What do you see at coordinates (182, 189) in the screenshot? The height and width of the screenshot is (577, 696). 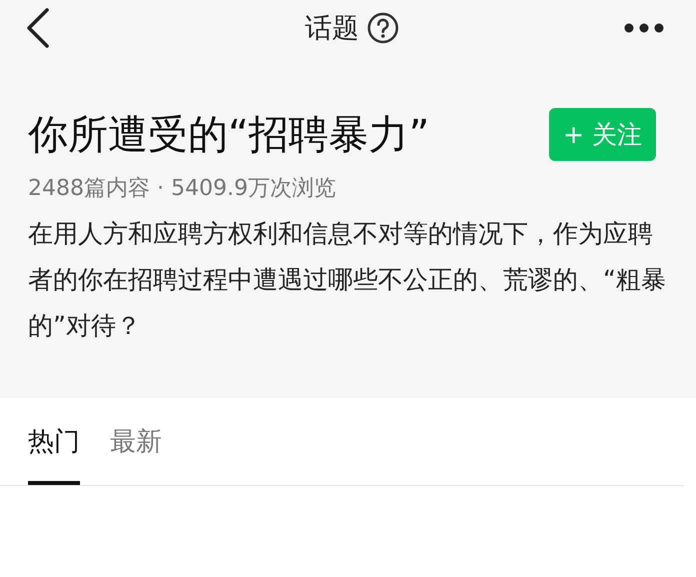 I see `topic-stats: 2488篇内容 · 5409.9万次浏览` at bounding box center [182, 189].